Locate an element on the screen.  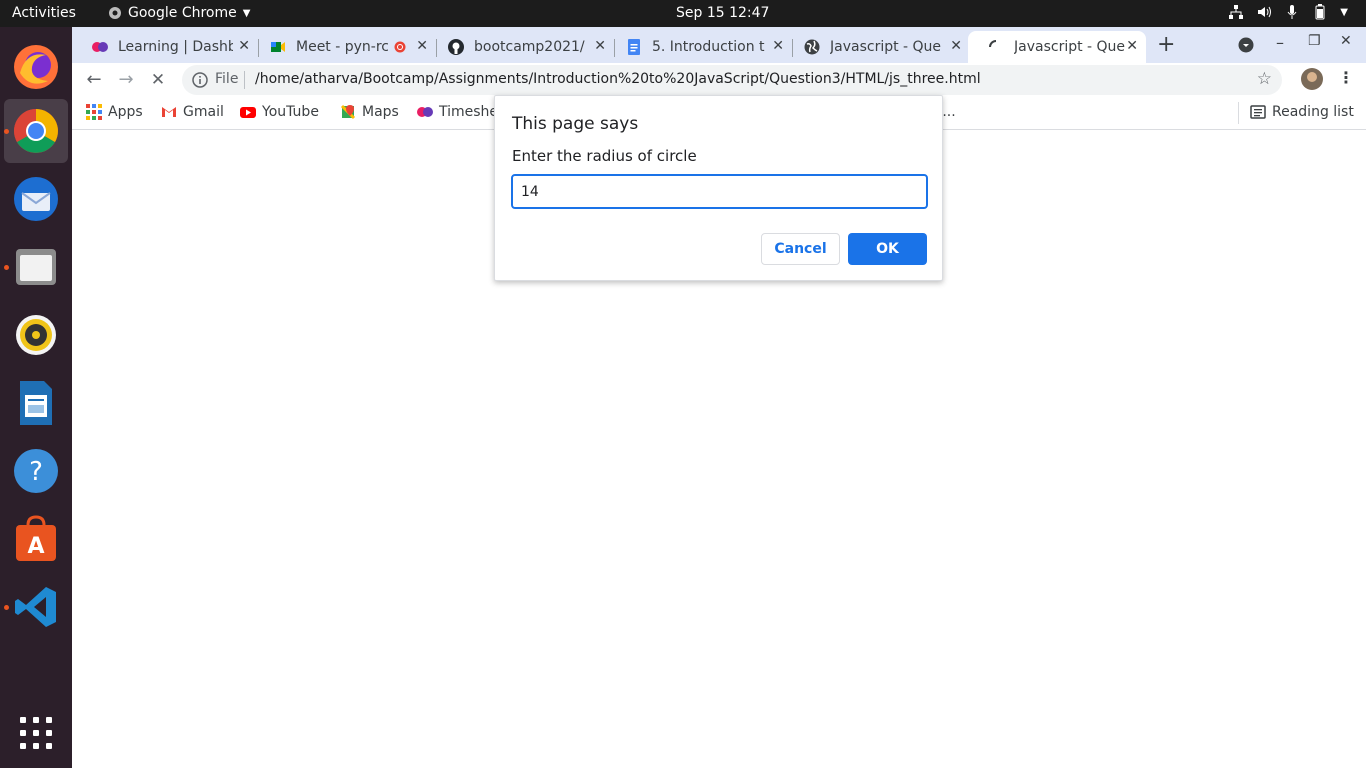
rhythmbox-icon is located at coordinates (36, 335).